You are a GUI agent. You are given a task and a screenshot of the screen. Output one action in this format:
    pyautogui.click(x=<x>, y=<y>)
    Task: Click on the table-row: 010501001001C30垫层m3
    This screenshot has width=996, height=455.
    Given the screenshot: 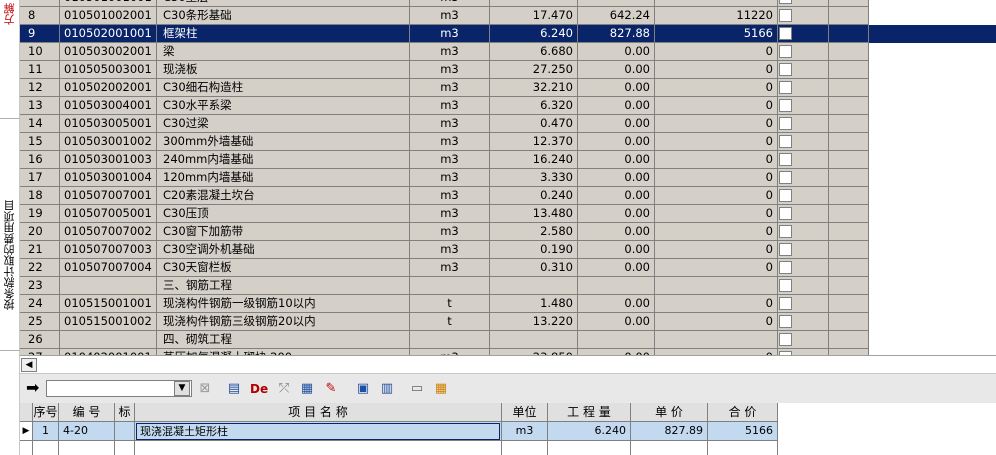 What is the action you would take?
    pyautogui.click(x=508, y=3)
    